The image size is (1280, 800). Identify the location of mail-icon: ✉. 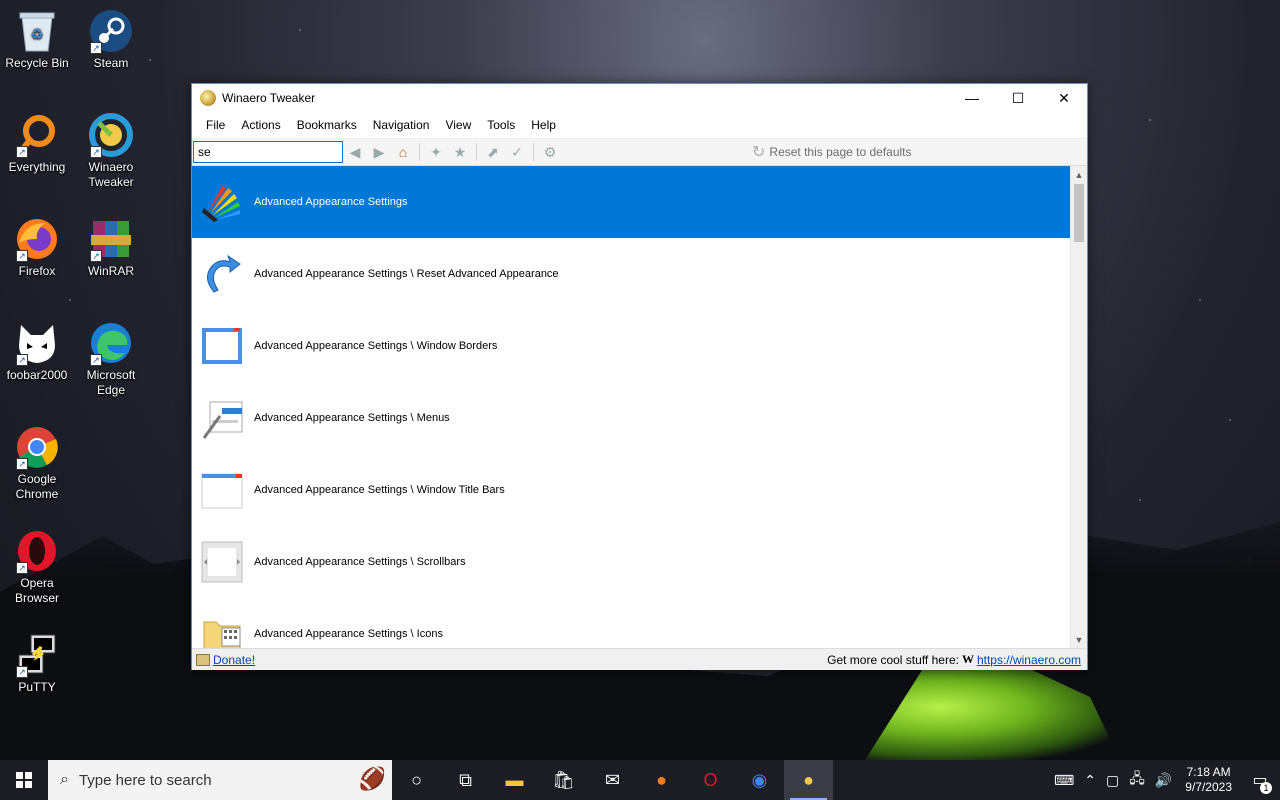
(612, 780).